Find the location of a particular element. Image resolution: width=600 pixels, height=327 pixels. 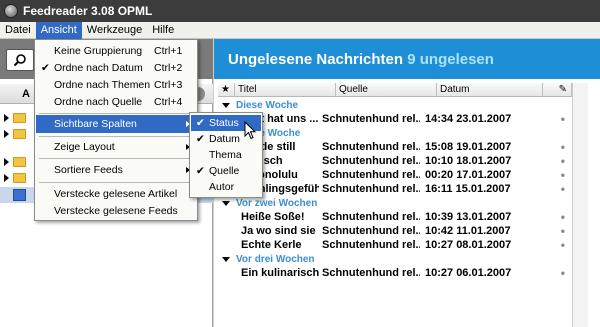

menu-item-verstecke-gelesene-feeds: Verstecke gelesene Feeds is located at coordinates (116, 211).